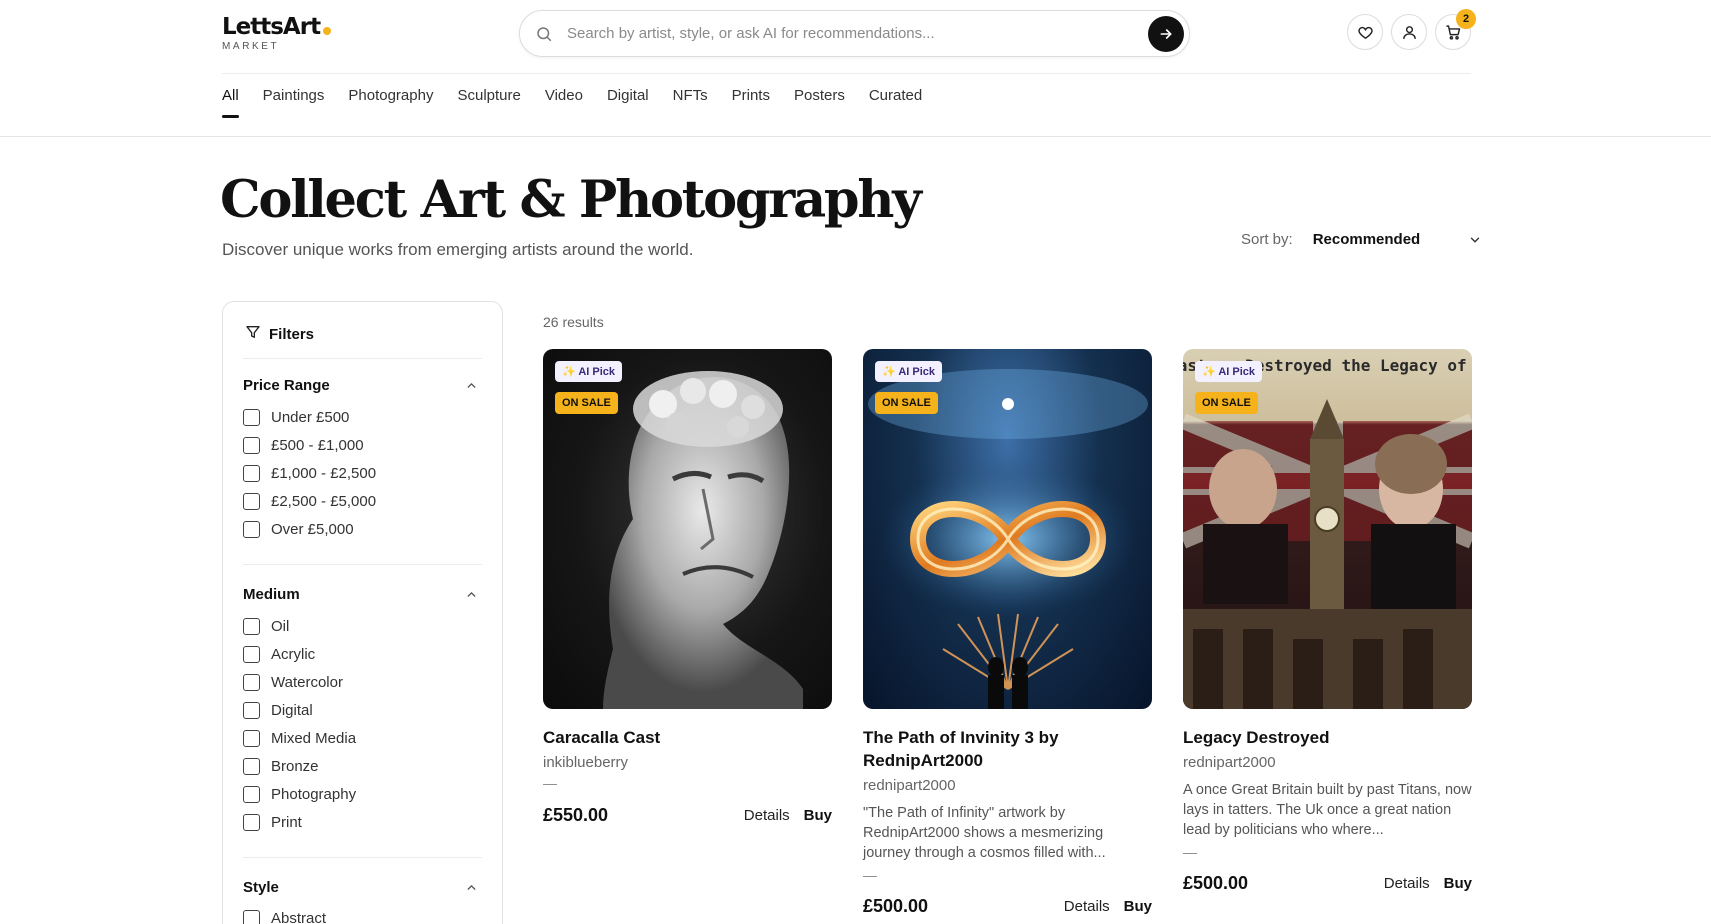 The height and width of the screenshot is (924, 1711). Describe the element at coordinates (307, 682) in the screenshot. I see `filter-option-label: Watercolor` at that location.